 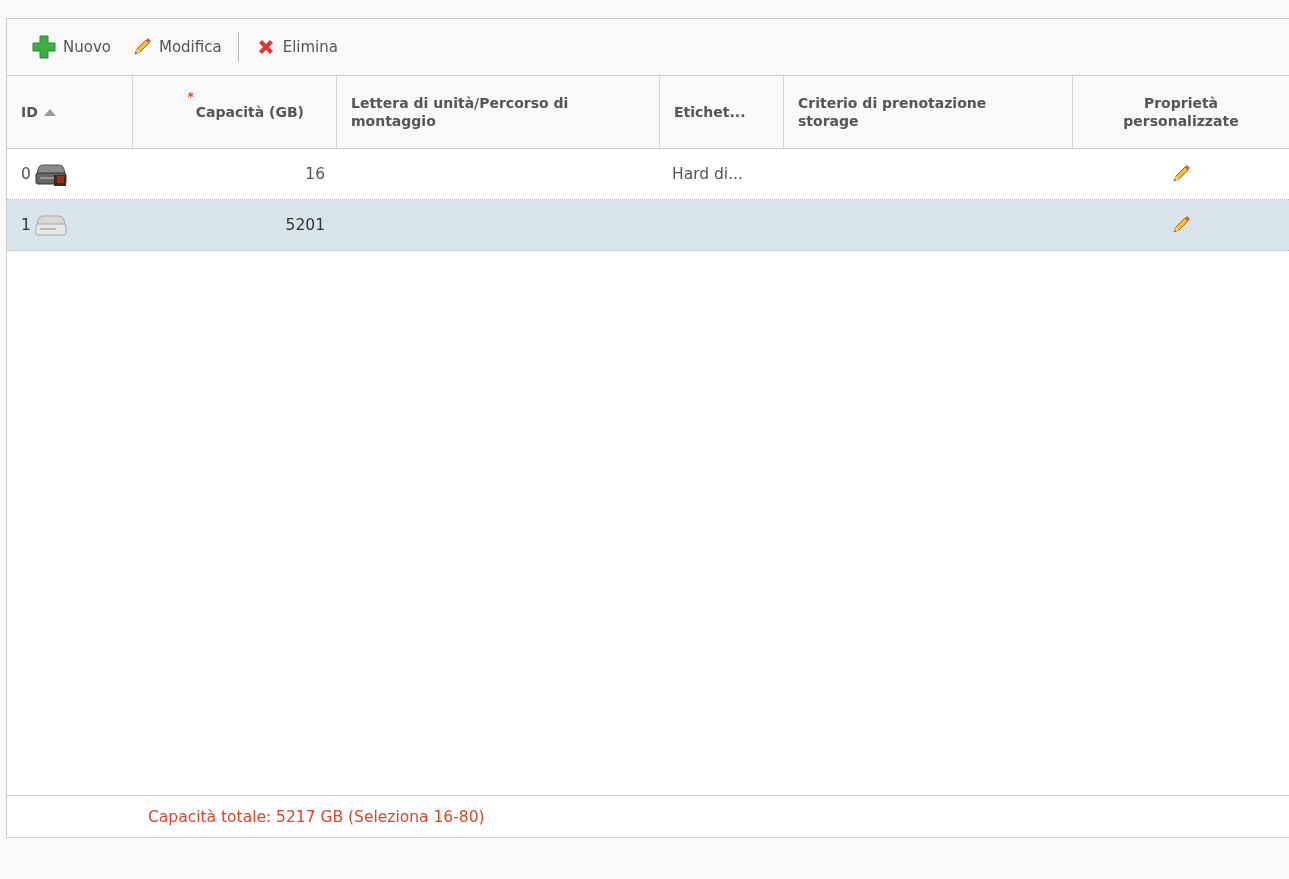 What do you see at coordinates (50, 174) in the screenshot?
I see `badged-disk-icon` at bounding box center [50, 174].